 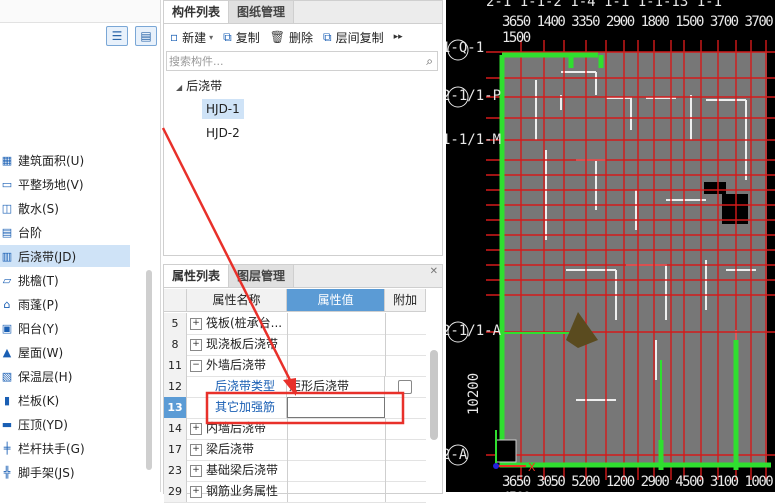 What do you see at coordinates (65, 280) in the screenshot?
I see `nav-item-5: ▱ 挑檐(T)` at bounding box center [65, 280].